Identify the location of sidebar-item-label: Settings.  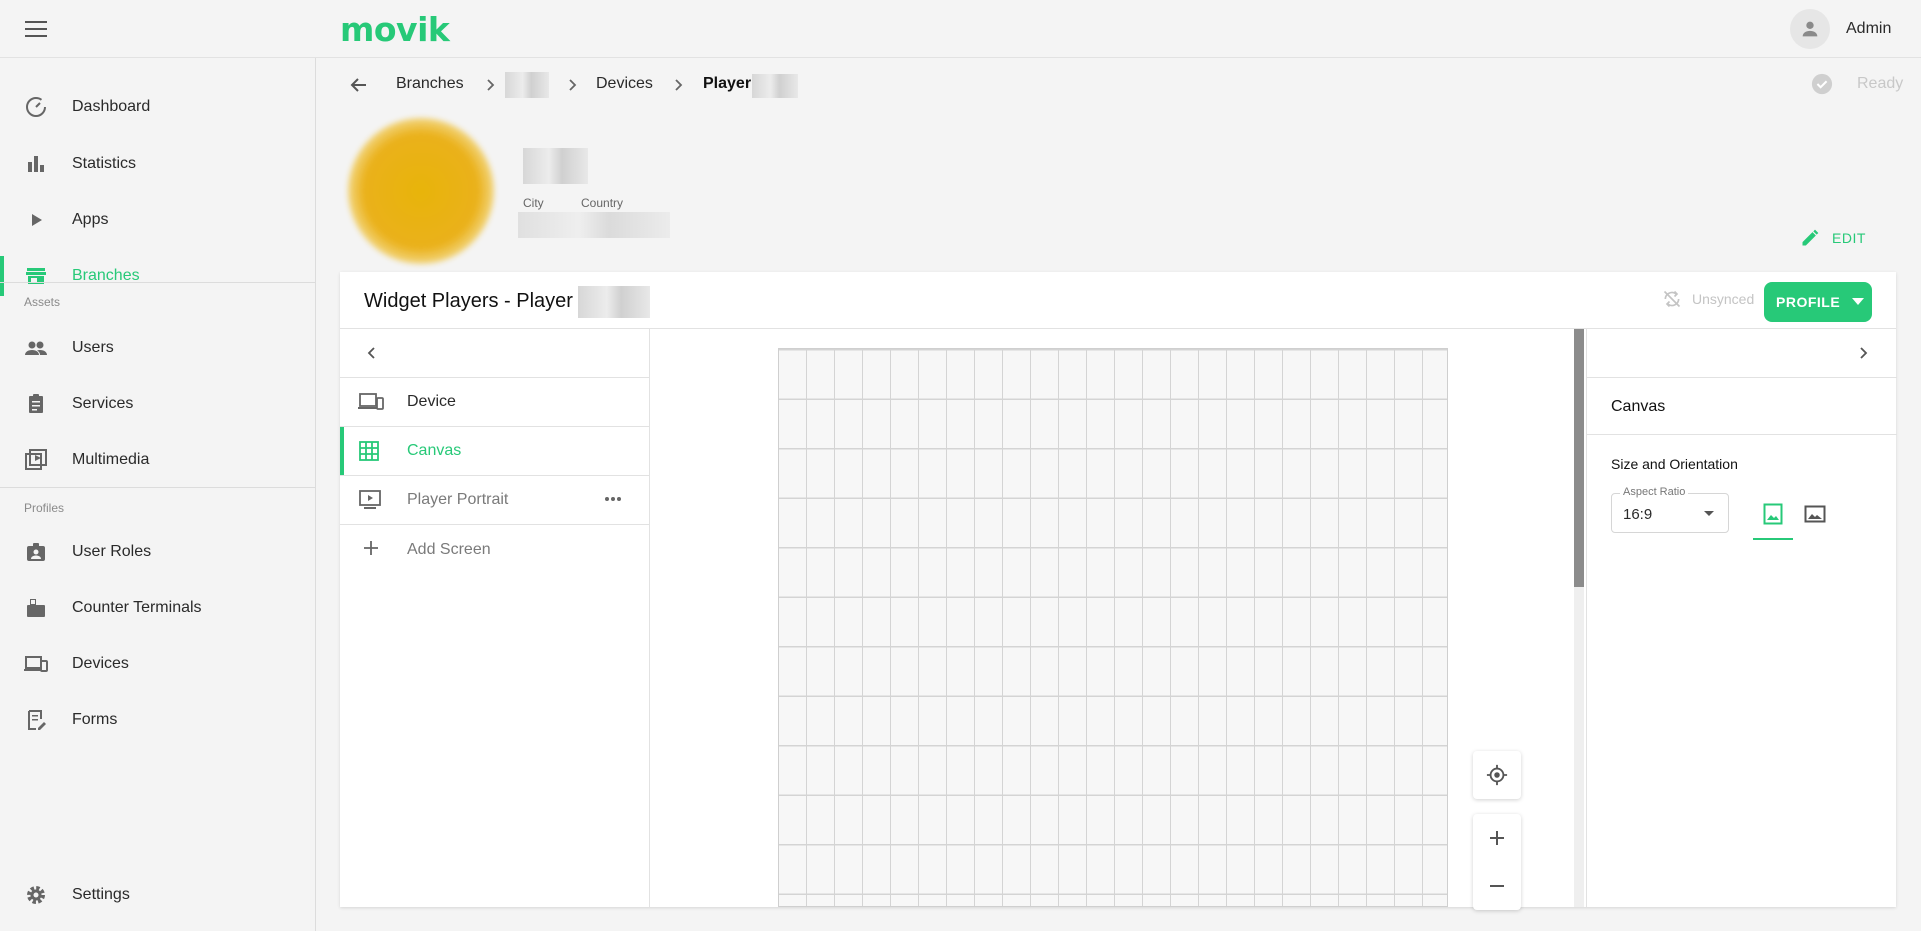
(101, 894).